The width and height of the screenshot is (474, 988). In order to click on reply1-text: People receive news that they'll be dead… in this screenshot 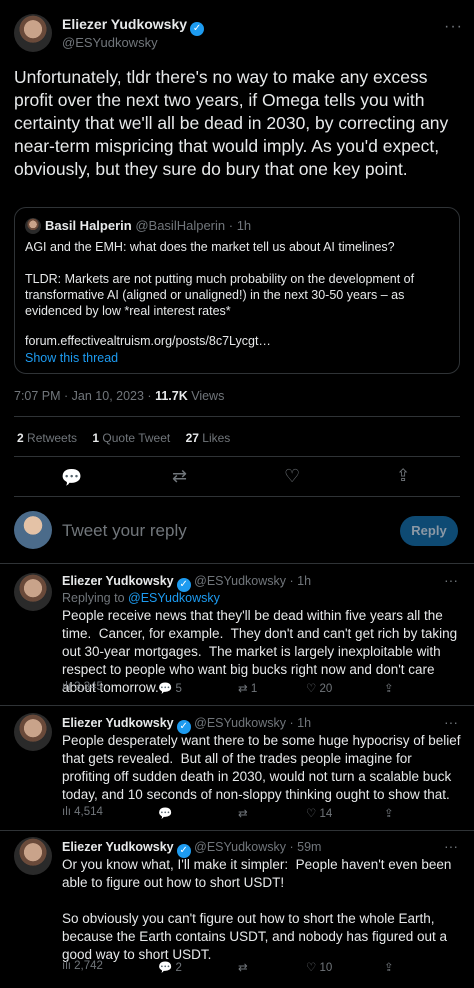, I will do `click(261, 651)`.